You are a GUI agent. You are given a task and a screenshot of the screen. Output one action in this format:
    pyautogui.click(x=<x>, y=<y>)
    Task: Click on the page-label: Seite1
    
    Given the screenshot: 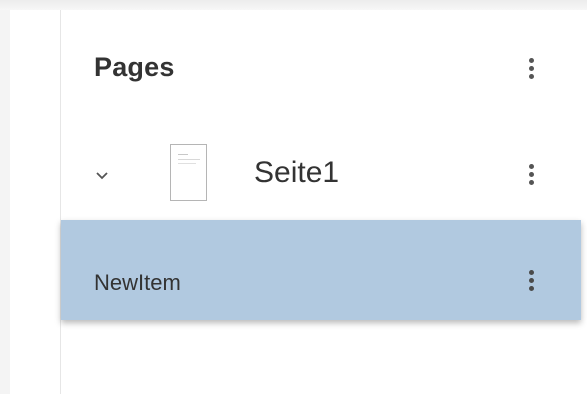 What is the action you would take?
    pyautogui.click(x=297, y=172)
    